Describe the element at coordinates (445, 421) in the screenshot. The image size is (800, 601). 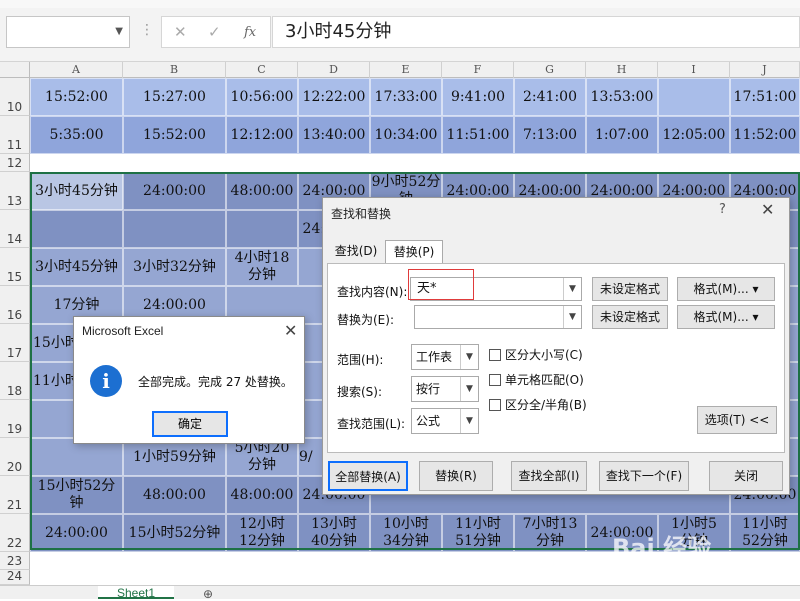
I see `lookin-select: 公式 ▼` at that location.